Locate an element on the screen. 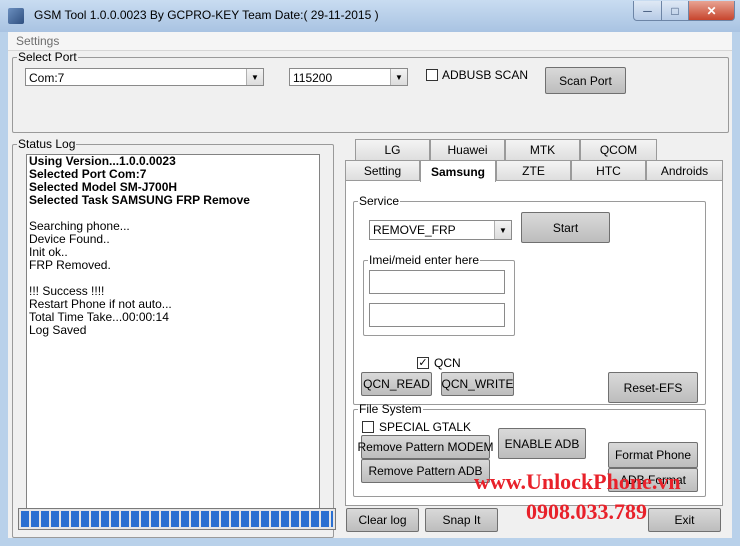 The height and width of the screenshot is (546, 740). exit-button: Exit is located at coordinates (684, 520).